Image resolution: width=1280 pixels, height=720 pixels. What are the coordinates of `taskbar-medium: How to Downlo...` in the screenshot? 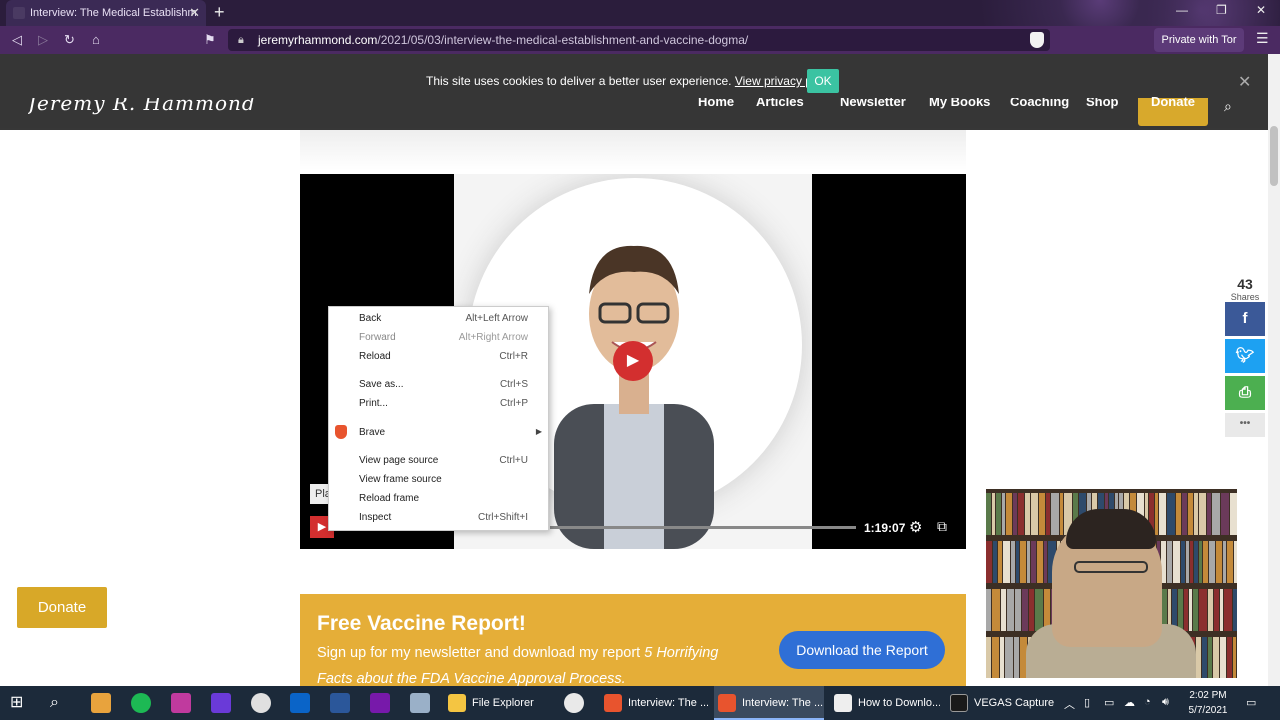 It's located at (885, 703).